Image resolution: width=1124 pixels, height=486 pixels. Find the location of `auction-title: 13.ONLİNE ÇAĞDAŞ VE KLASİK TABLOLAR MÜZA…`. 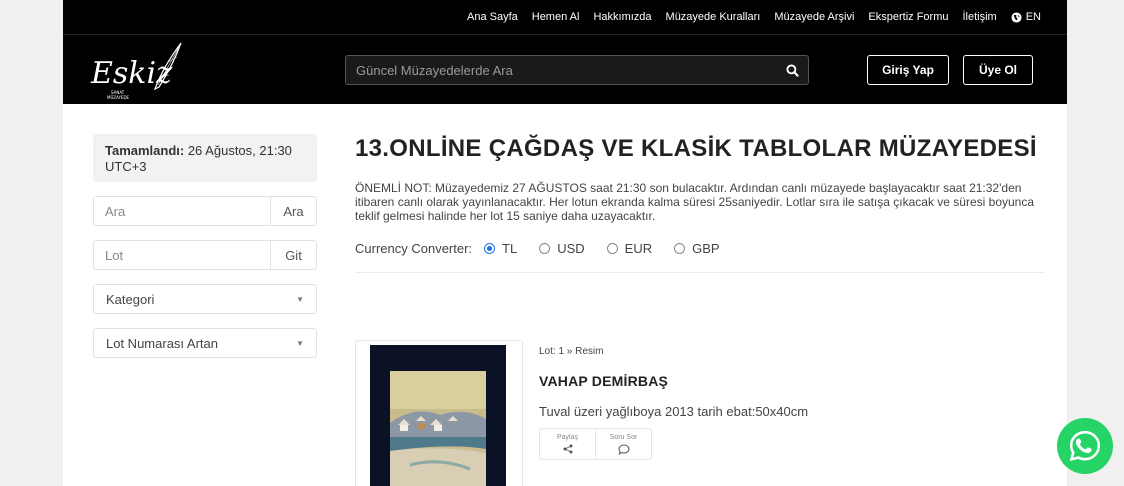

auction-title: 13.ONLİNE ÇAĞDAŞ VE KLASİK TABLOLAR MÜZA… is located at coordinates (696, 148).